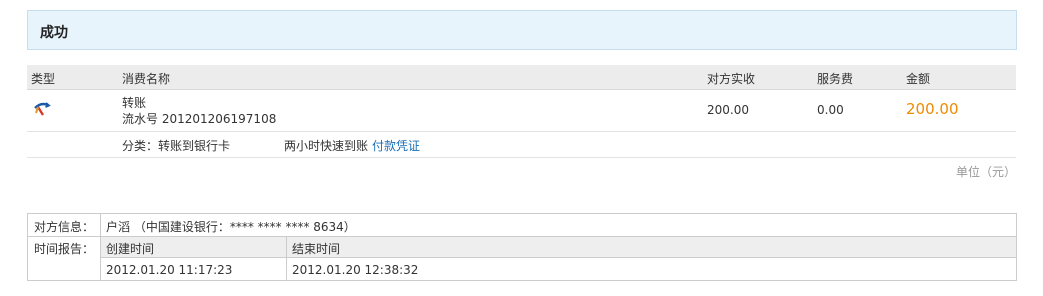 The height and width of the screenshot is (296, 1043). What do you see at coordinates (231, 227) in the screenshot?
I see `counterpart-value: 户滔 （中国建设银行：**** **** **** 8634）` at bounding box center [231, 227].